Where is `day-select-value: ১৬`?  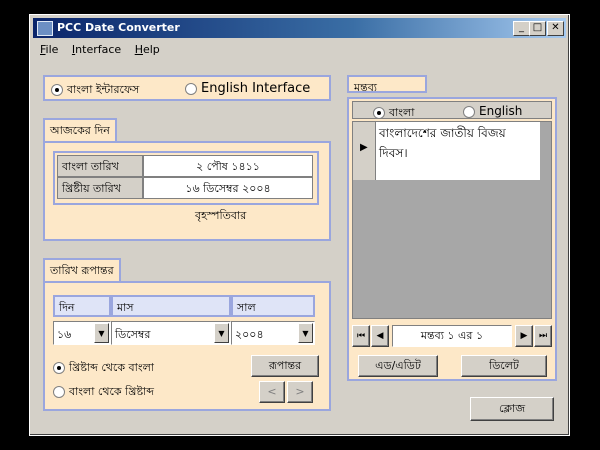 day-select-value: ১৬ is located at coordinates (64, 334).